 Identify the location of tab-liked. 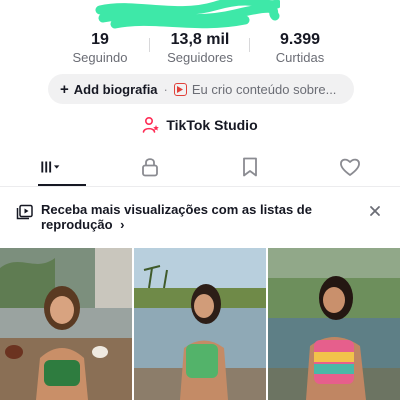
(350, 167).